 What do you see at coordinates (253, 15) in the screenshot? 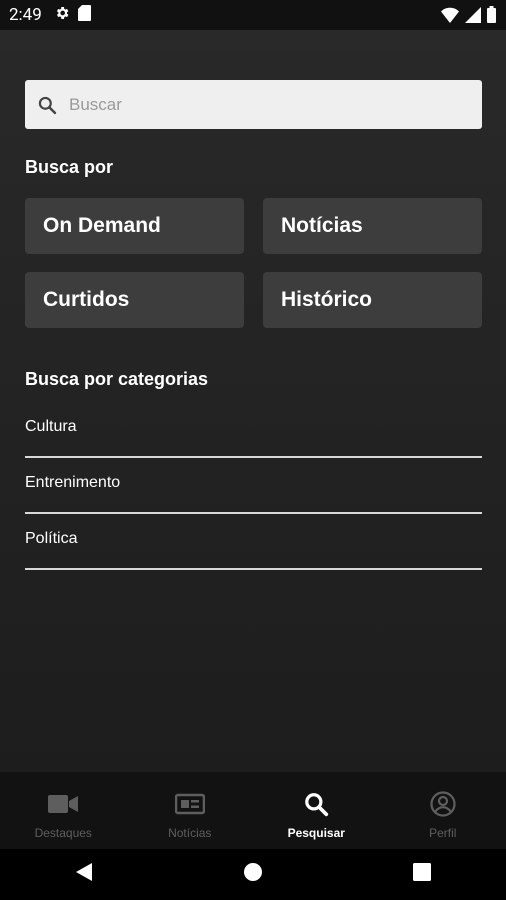
I see `status-bar: 2:49` at bounding box center [253, 15].